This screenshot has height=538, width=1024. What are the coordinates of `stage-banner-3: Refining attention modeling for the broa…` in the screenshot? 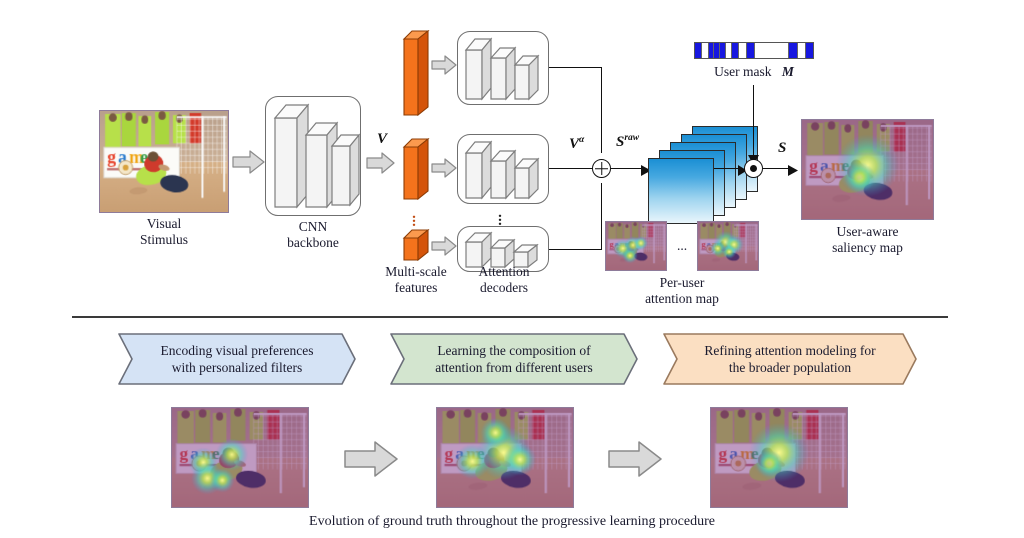 It's located at (790, 359).